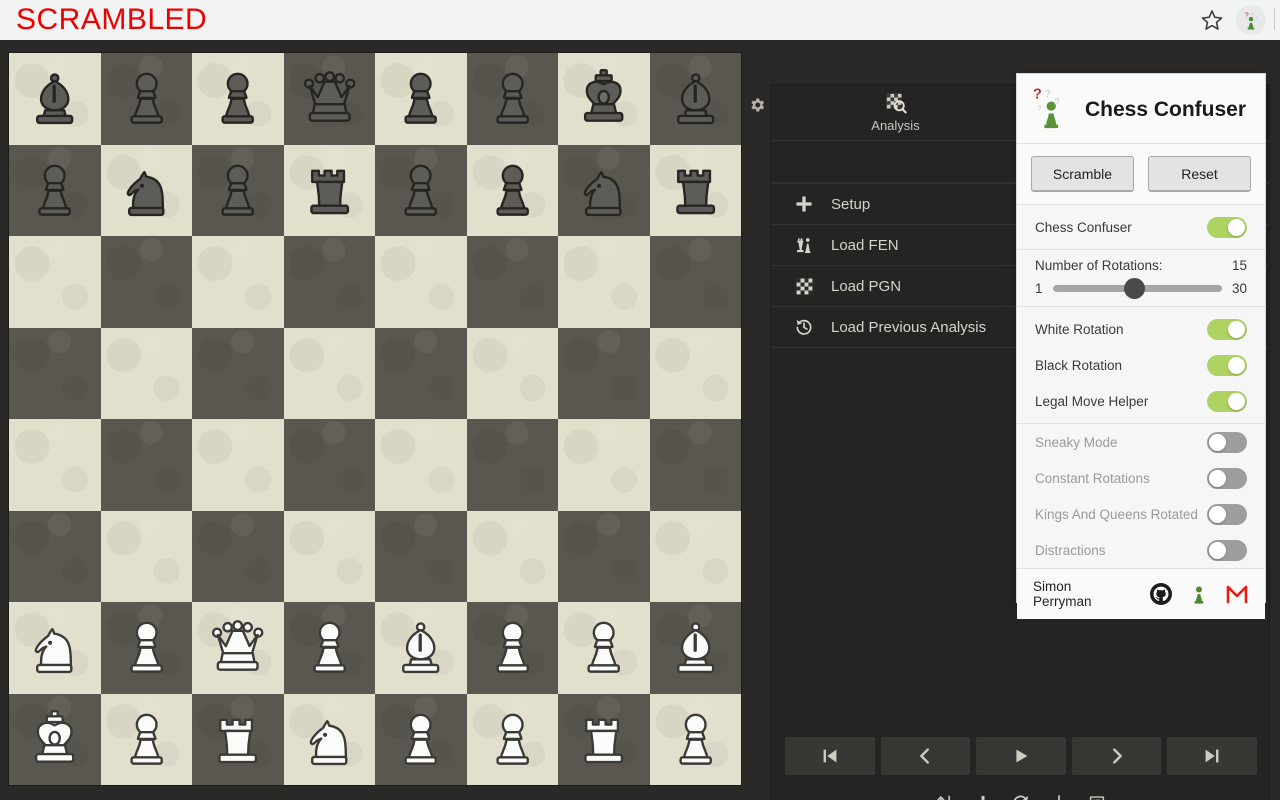 The image size is (1280, 800). What do you see at coordinates (1082, 174) in the screenshot?
I see `scramble-button: Scramble` at bounding box center [1082, 174].